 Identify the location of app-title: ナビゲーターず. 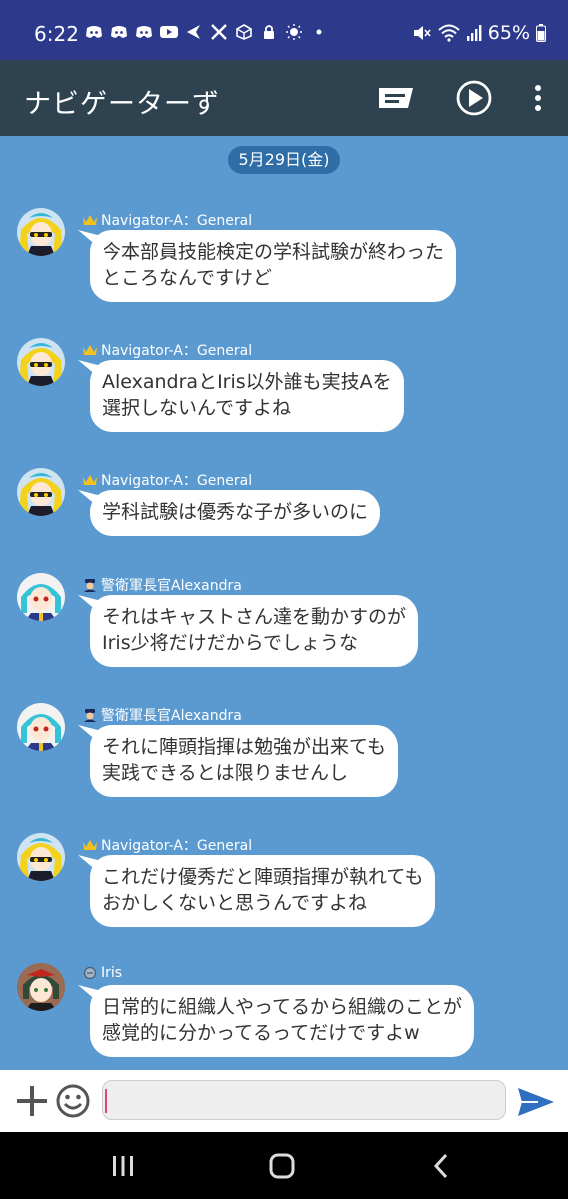
(122, 104).